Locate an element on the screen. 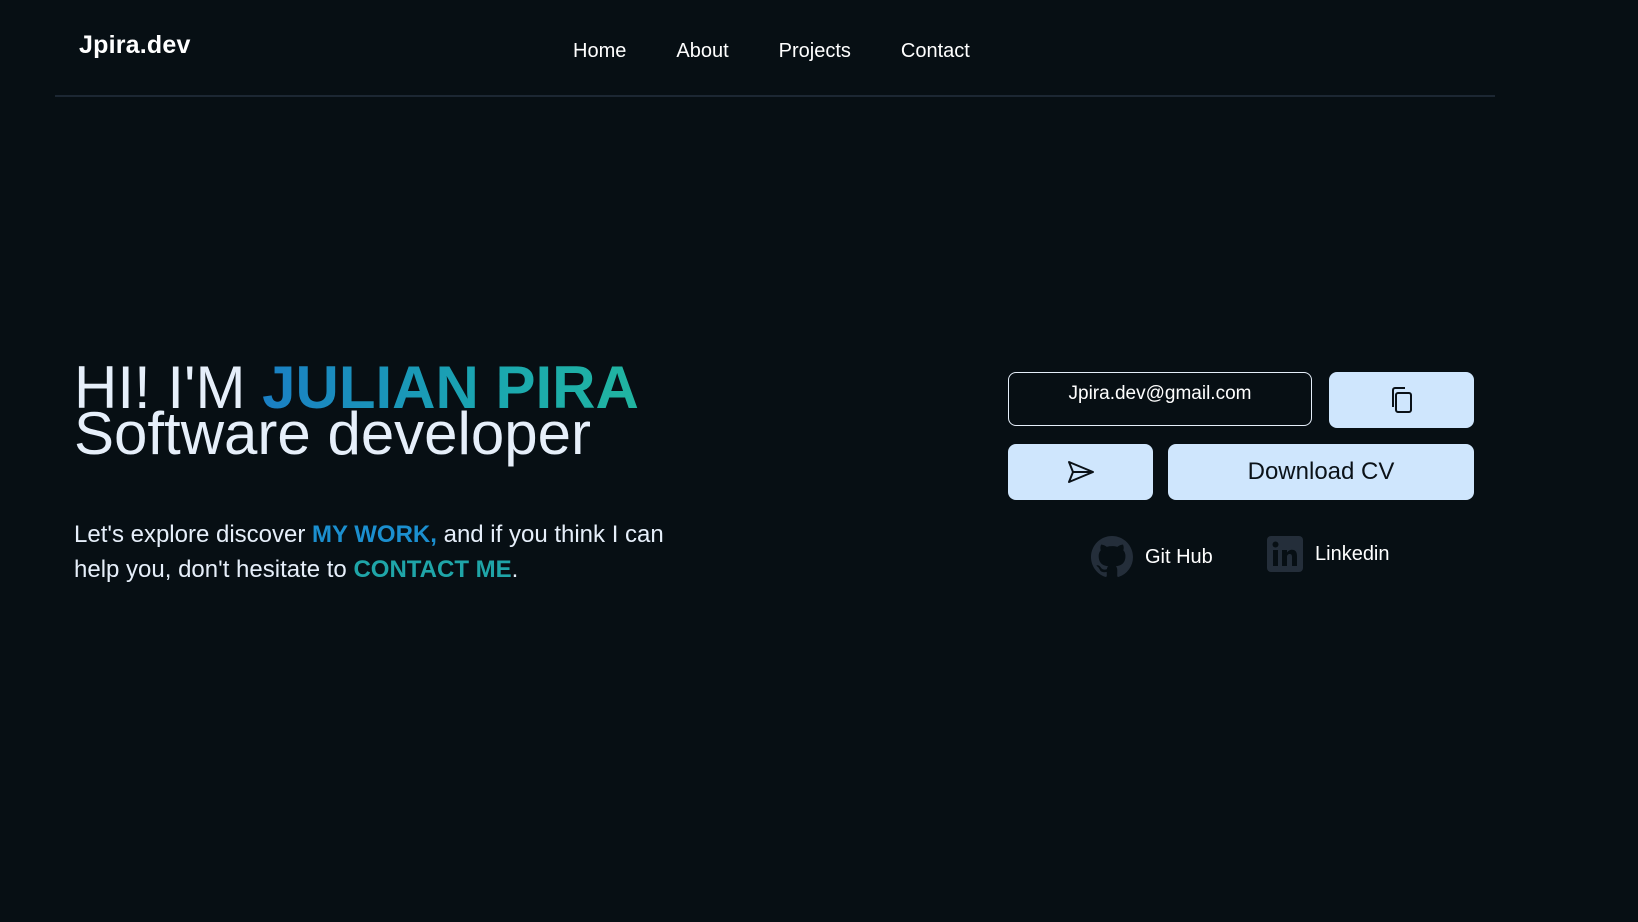  contact-me-link: CONTACT ME is located at coordinates (432, 569).